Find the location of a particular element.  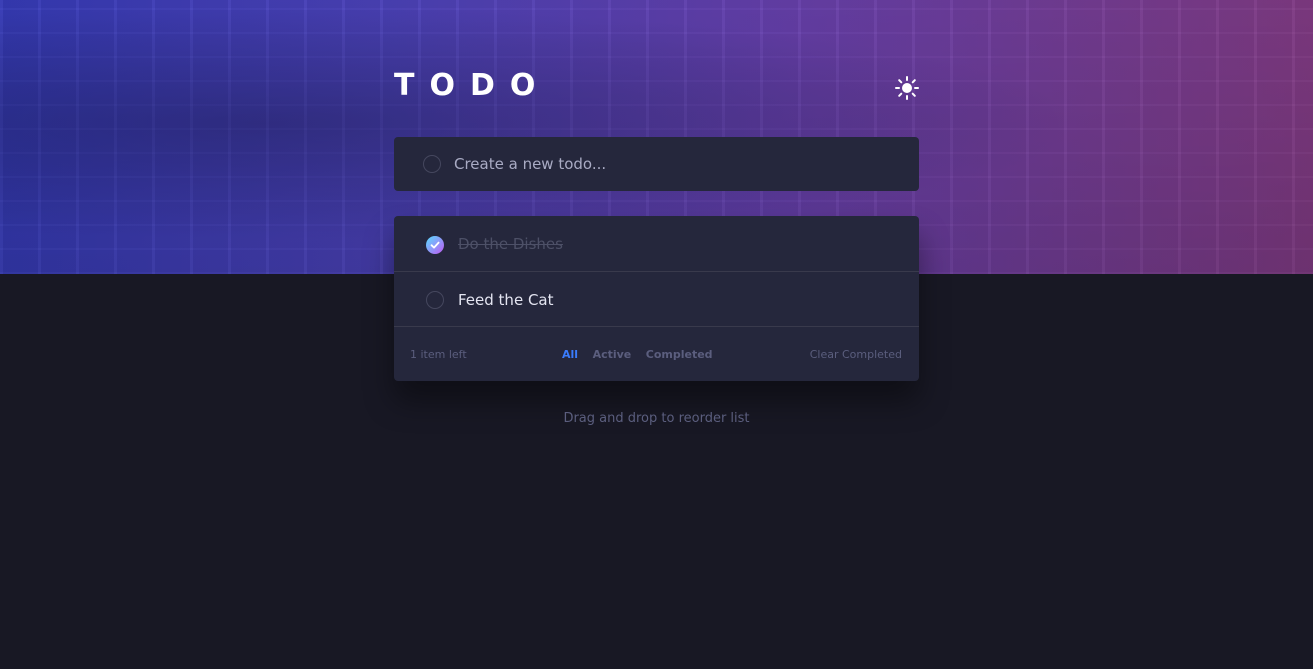

clear-completed-button: Clear Completed is located at coordinates (856, 354).